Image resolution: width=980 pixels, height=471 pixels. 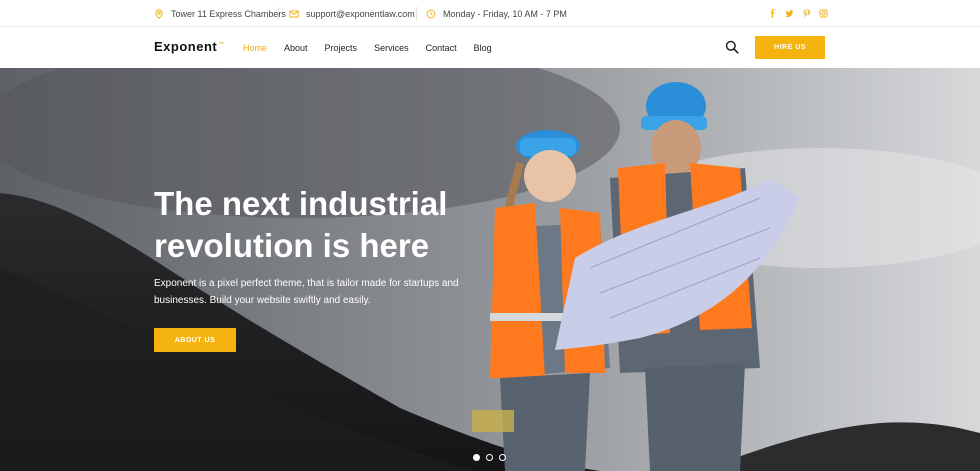 What do you see at coordinates (823, 13) in the screenshot?
I see `instagram-icon` at bounding box center [823, 13].